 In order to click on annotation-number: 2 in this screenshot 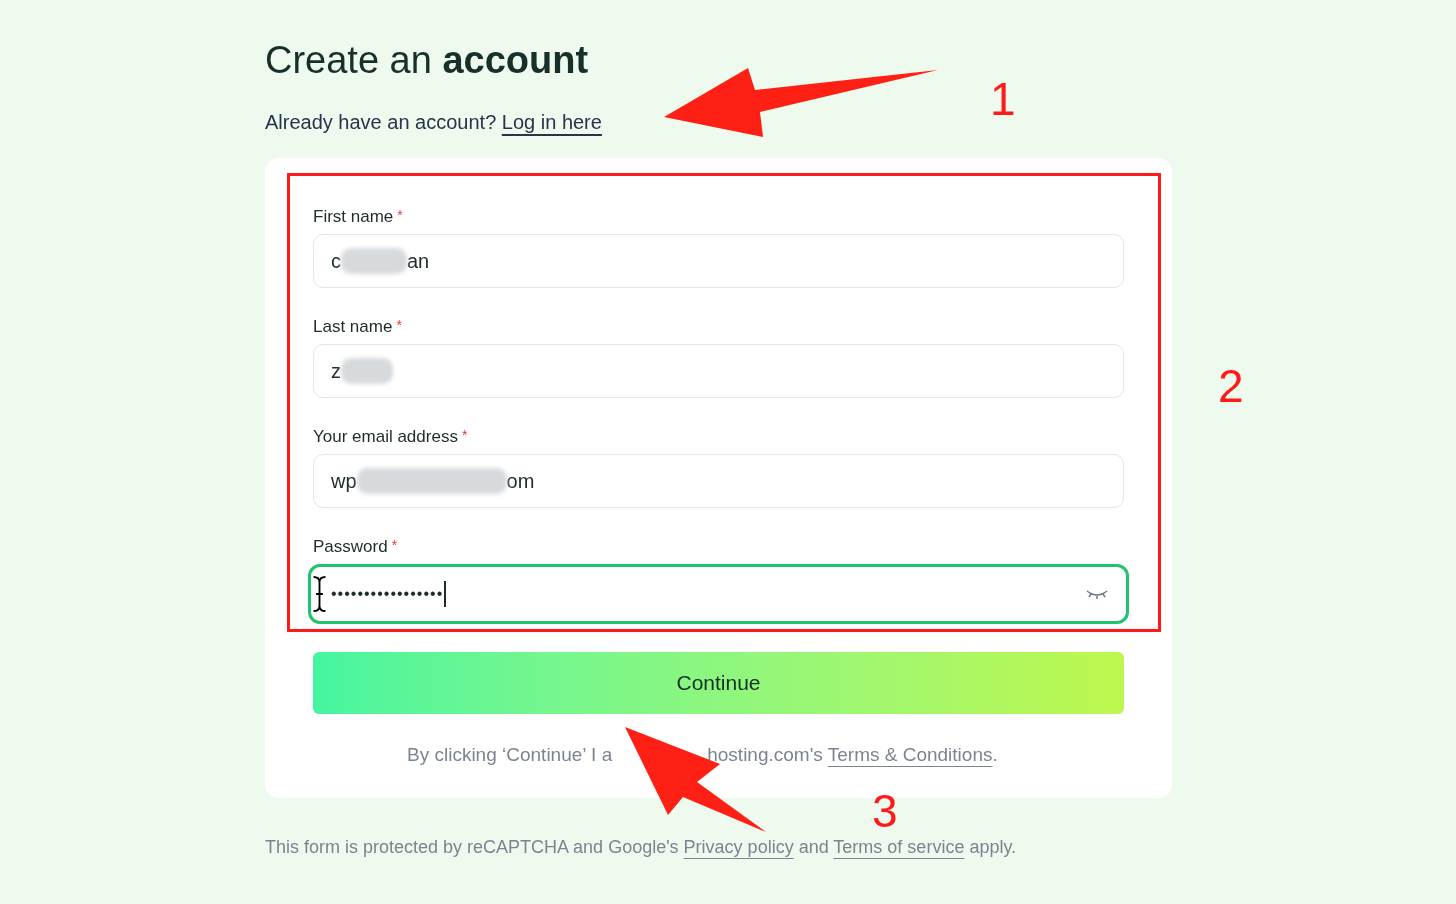, I will do `click(1231, 386)`.